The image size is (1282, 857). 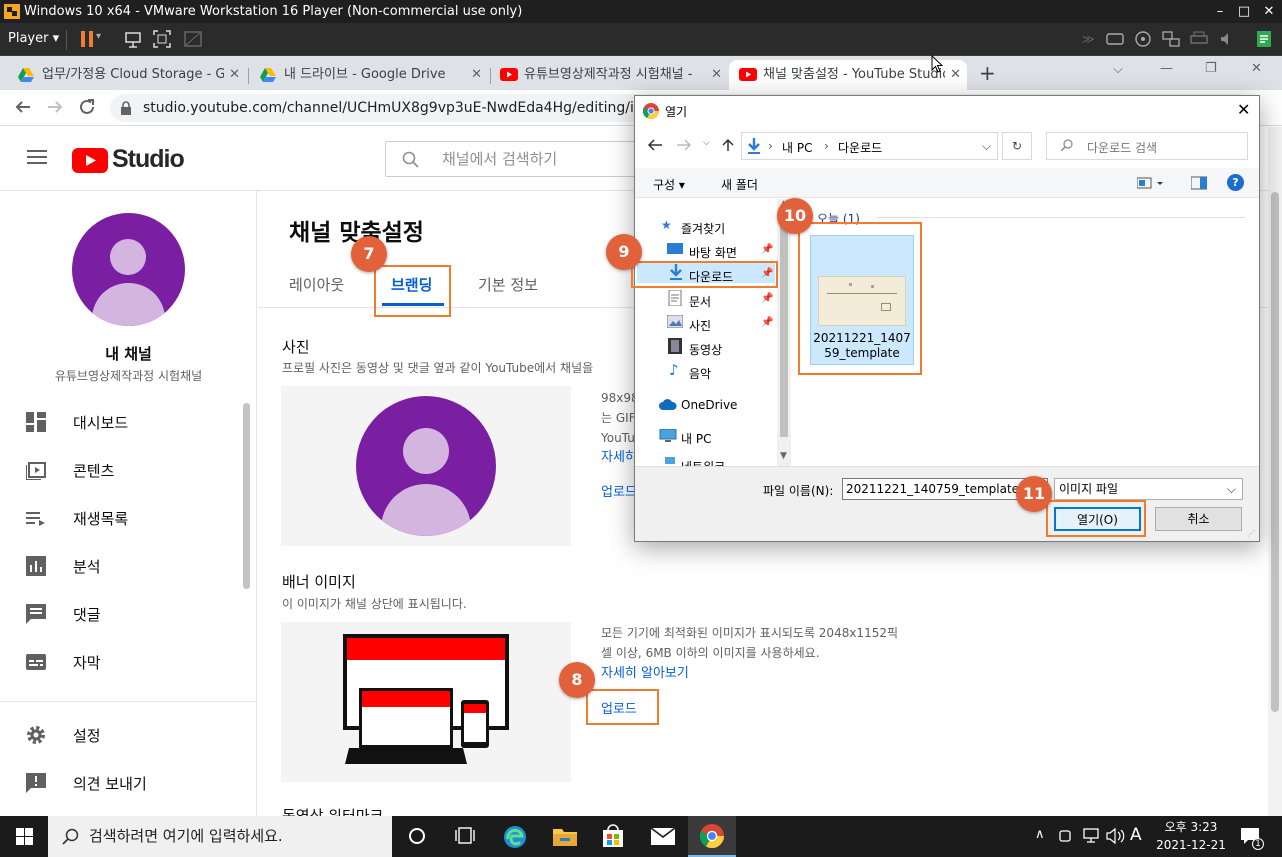 What do you see at coordinates (565, 836) in the screenshot?
I see `file-explorer-icon` at bounding box center [565, 836].